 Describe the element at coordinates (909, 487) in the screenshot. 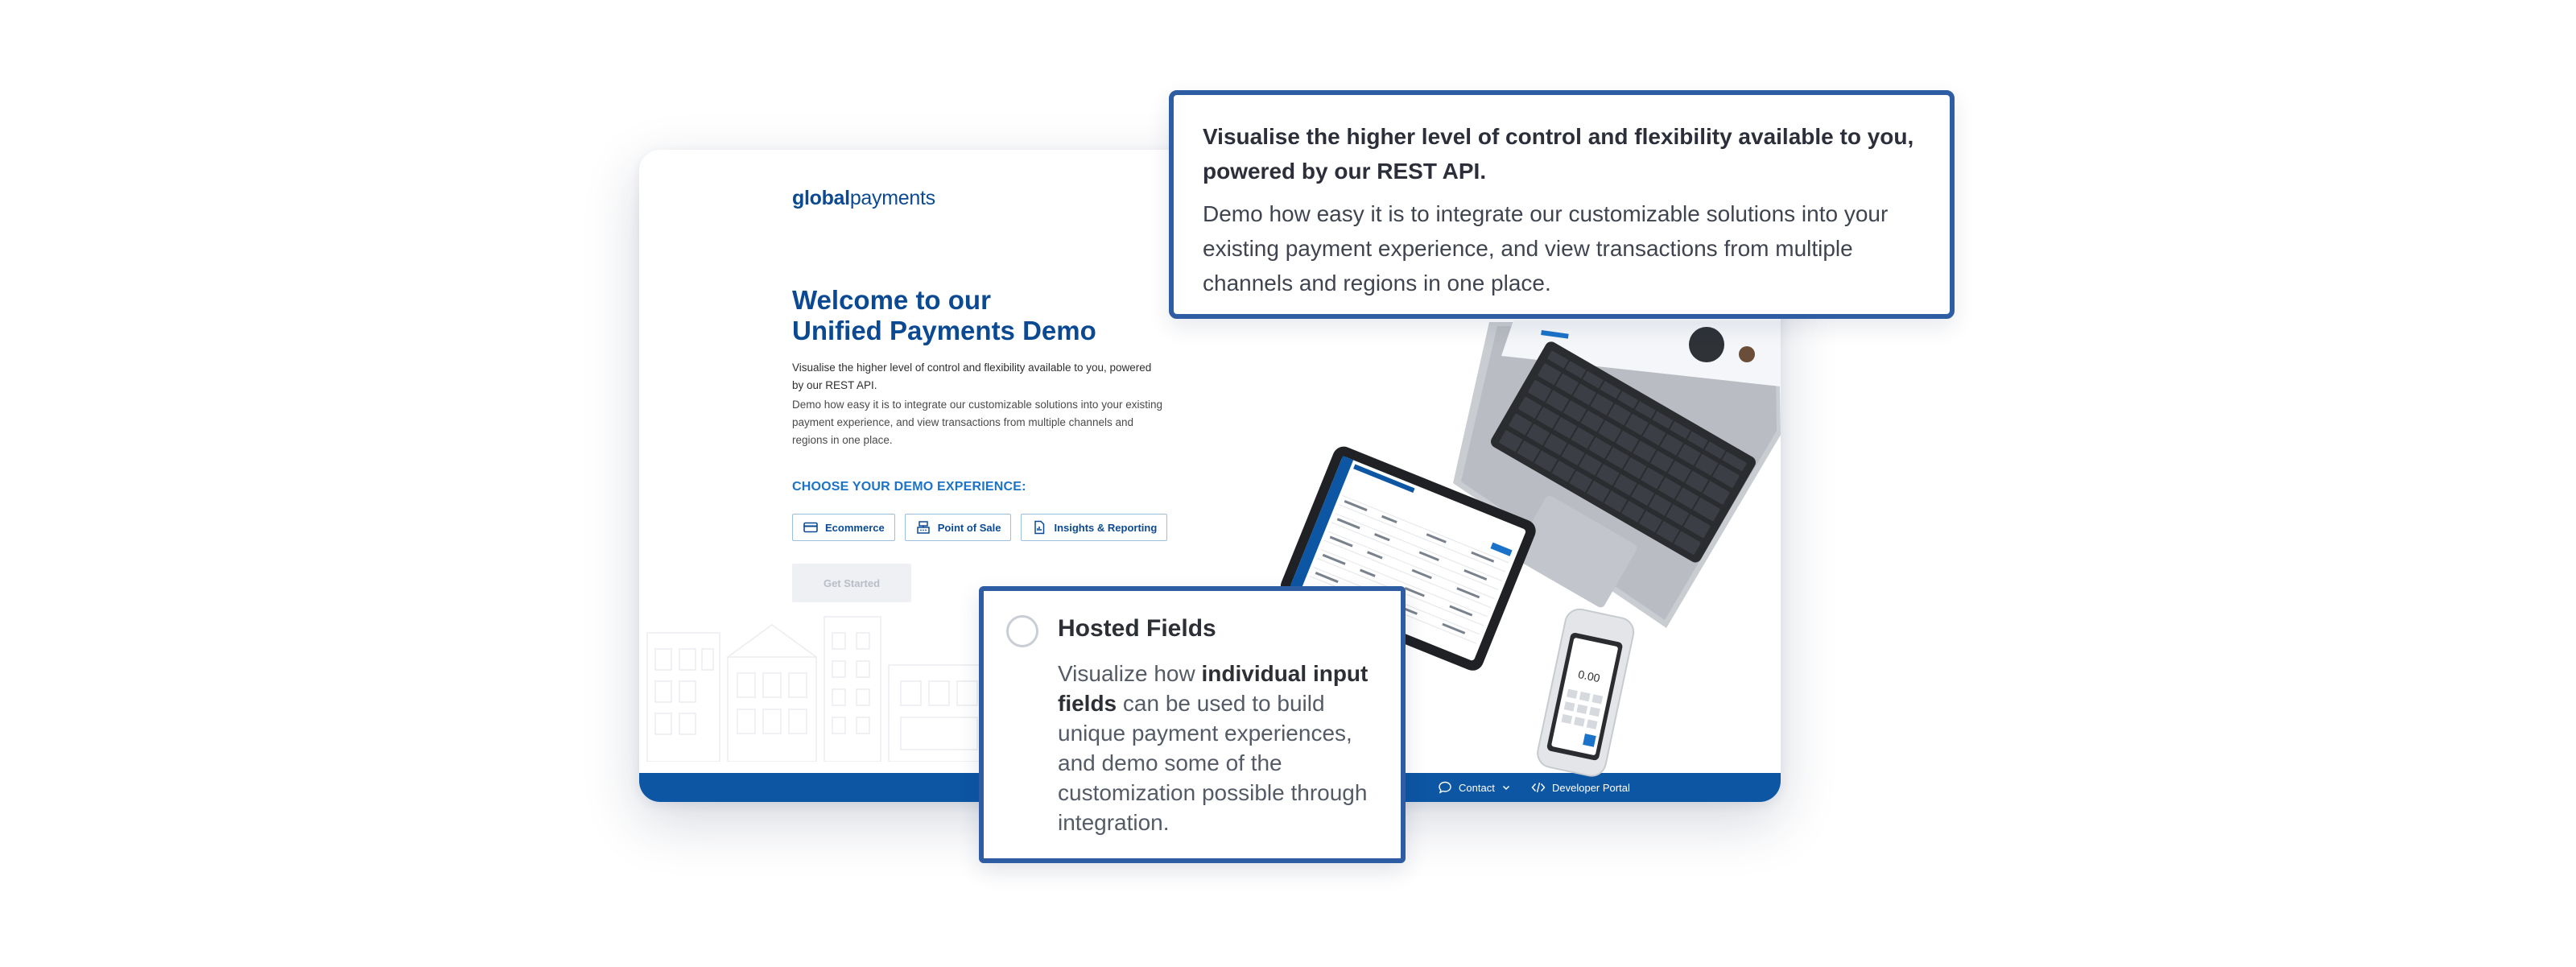

I see `choose-demo-heading: CHOOSE YOUR DEMO EXPERIENCE:` at that location.